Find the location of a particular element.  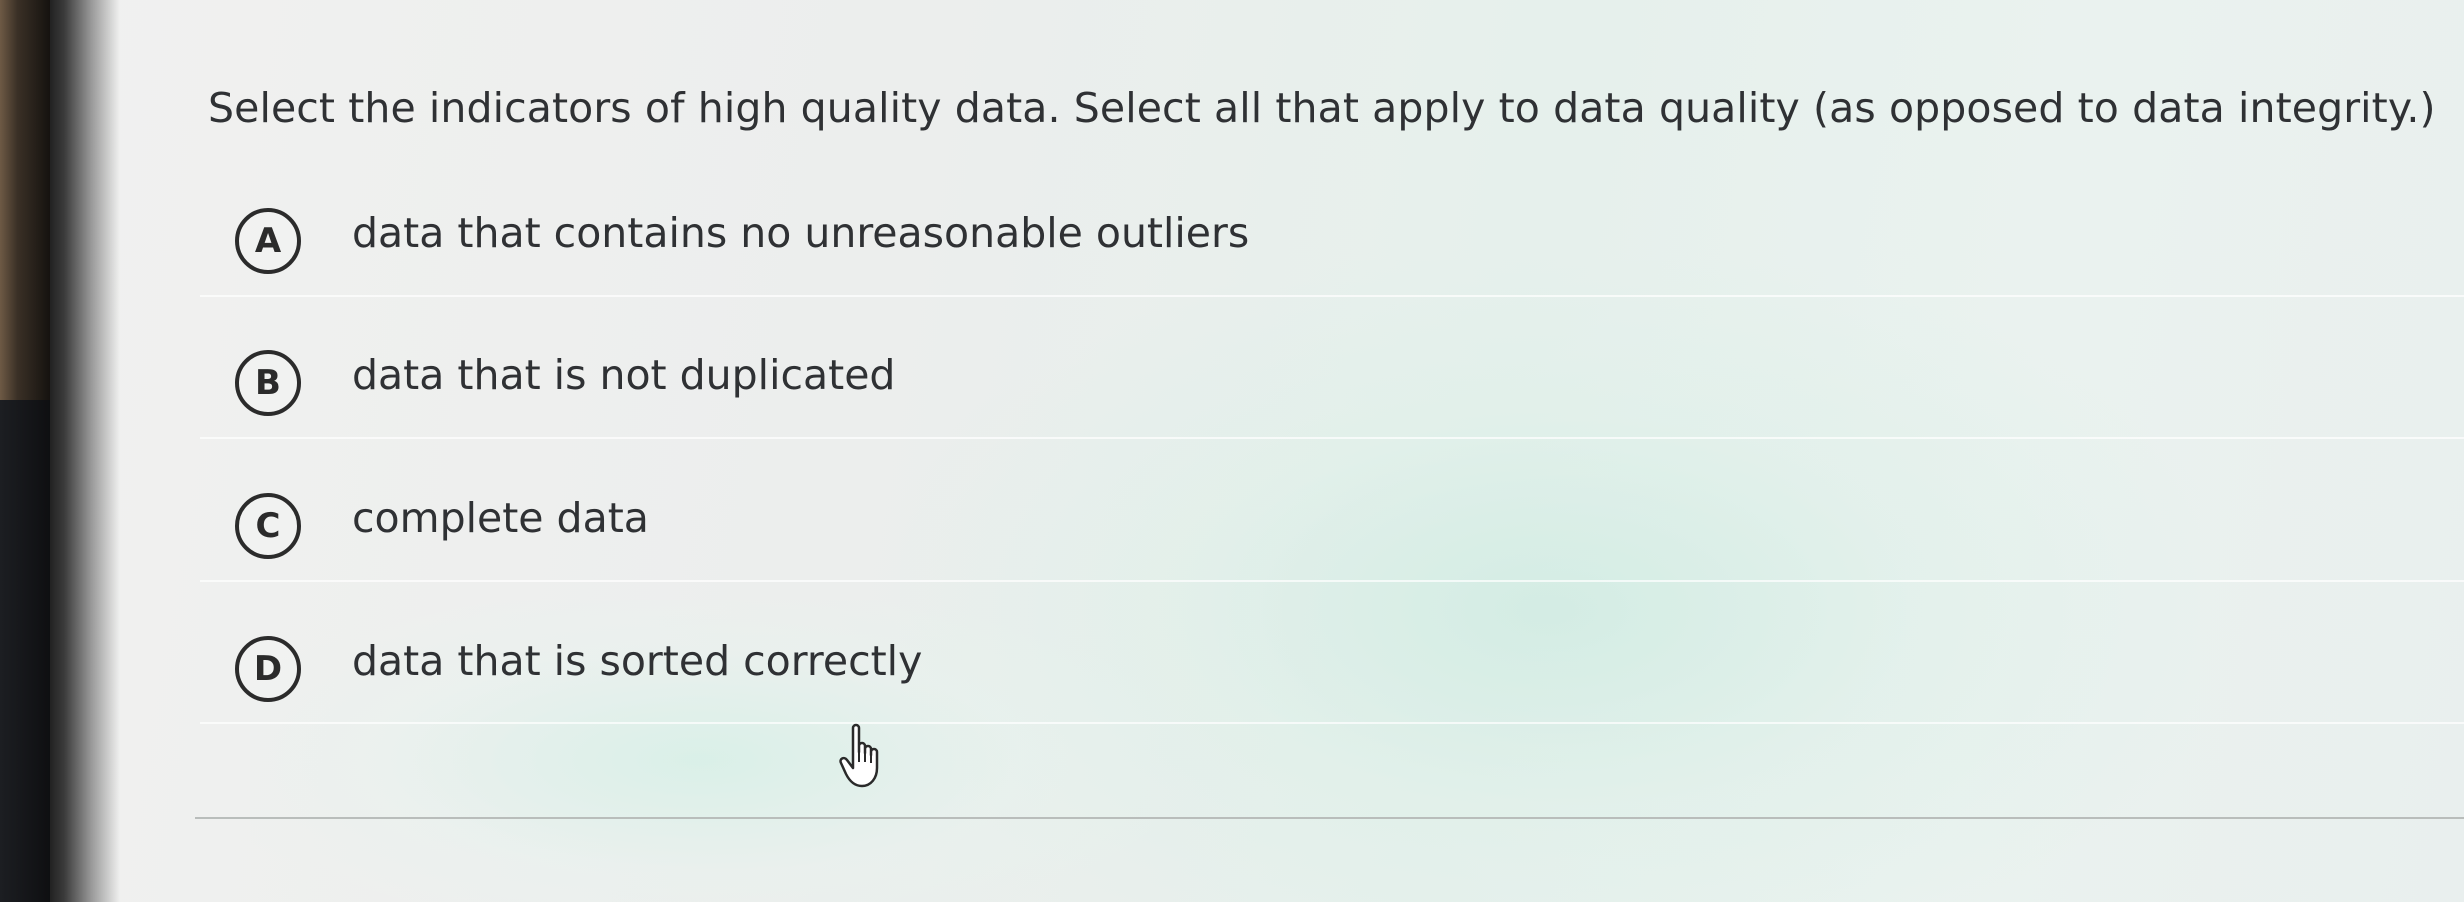

hand-pointer-icon is located at coordinates (864, 758).